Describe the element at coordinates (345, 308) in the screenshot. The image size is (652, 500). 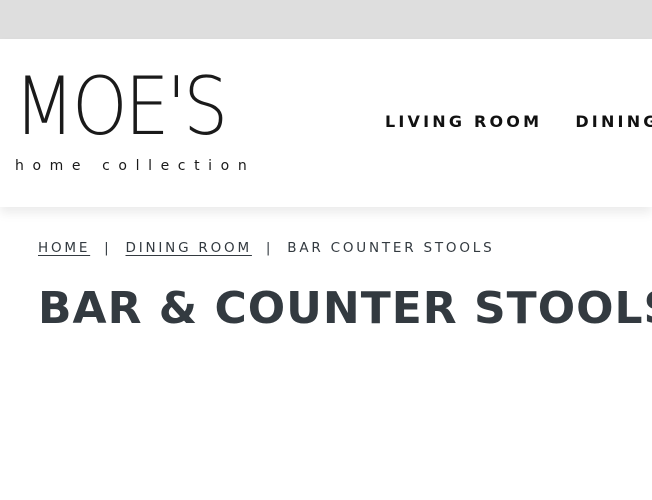
I see `page-title: BAR & COUNTER STOOLS` at that location.